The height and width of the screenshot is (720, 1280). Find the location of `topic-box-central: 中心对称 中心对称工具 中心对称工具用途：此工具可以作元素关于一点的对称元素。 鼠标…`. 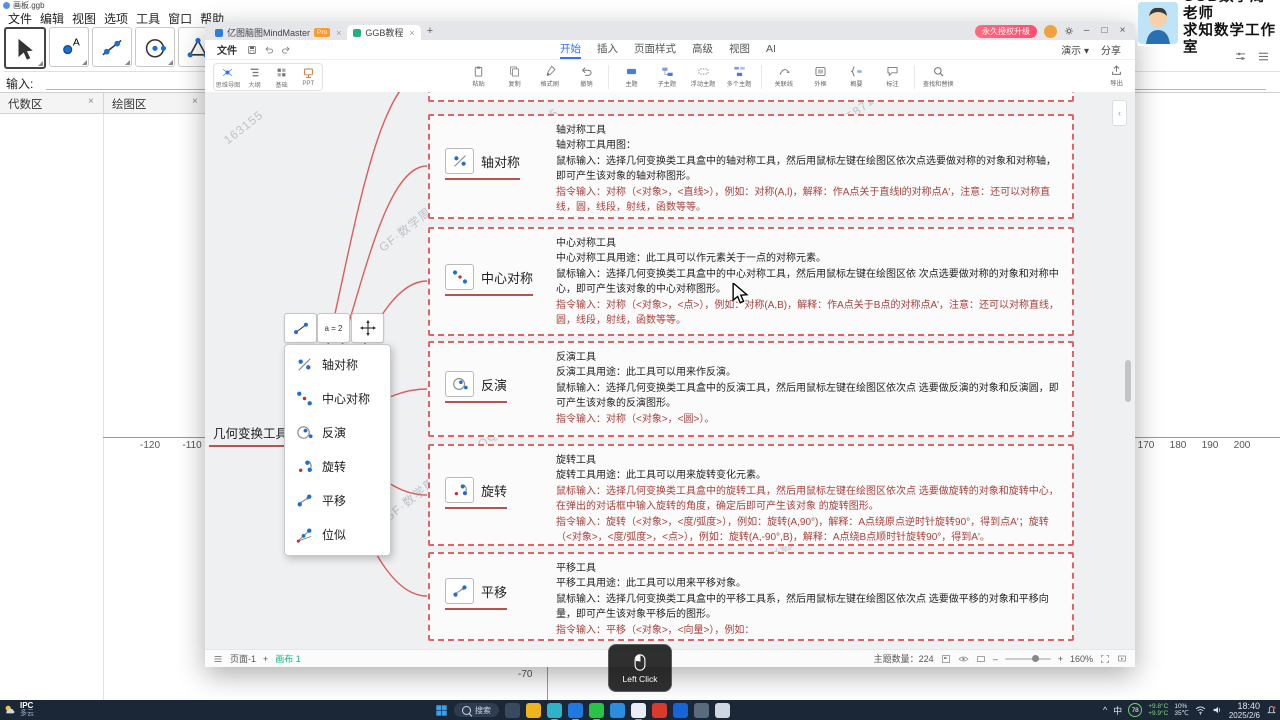

topic-box-central: 中心对称 中心对称工具 中心对称工具用途：此工具可以作元素关于一点的对称元素。 鼠标… is located at coordinates (751, 281).